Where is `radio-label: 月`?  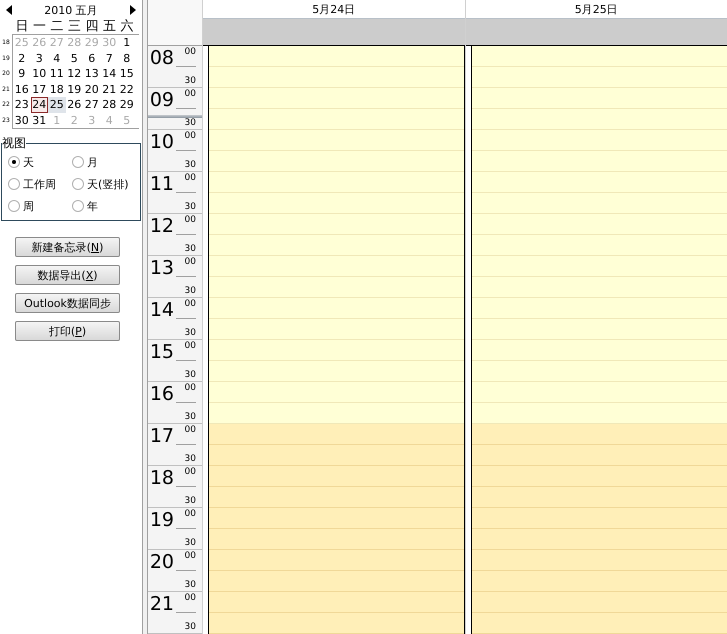
radio-label: 月 is located at coordinates (92, 162).